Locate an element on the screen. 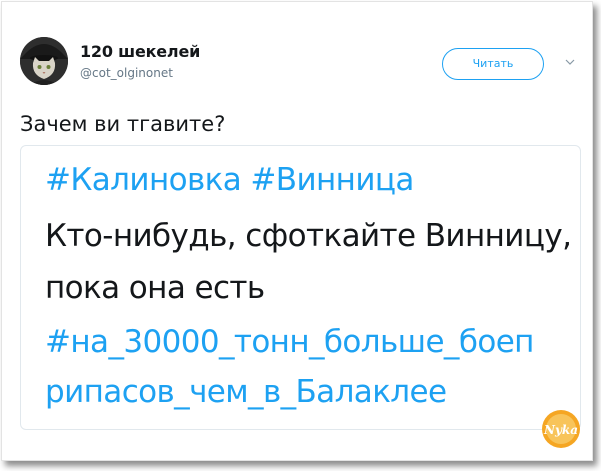  author-name: 120 шекелей is located at coordinates (140, 51).